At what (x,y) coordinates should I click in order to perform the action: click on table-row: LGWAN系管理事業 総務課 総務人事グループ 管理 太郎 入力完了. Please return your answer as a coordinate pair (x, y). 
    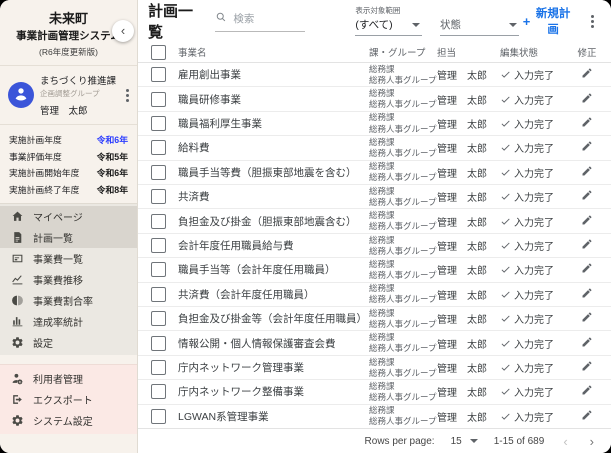
    Looking at the image, I should click on (374, 416).